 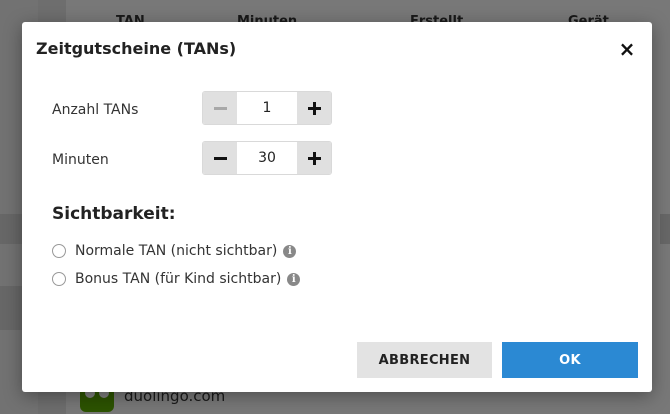 What do you see at coordinates (627, 49) in the screenshot?
I see `close-icon` at bounding box center [627, 49].